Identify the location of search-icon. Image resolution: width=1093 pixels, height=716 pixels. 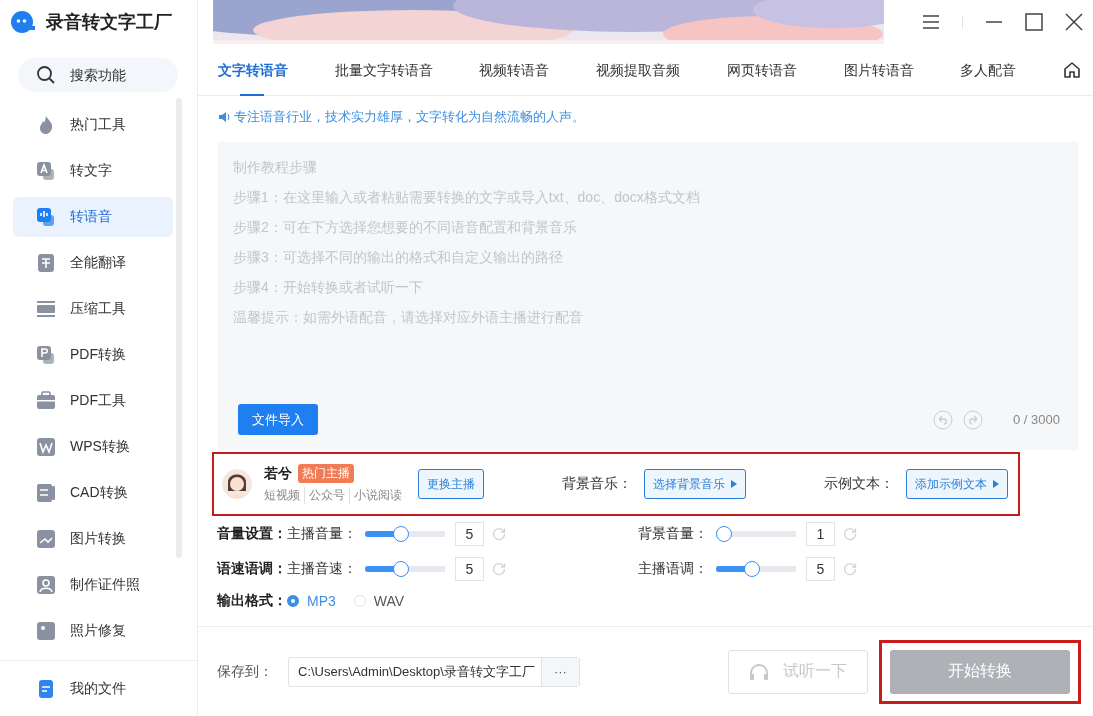
(46, 75).